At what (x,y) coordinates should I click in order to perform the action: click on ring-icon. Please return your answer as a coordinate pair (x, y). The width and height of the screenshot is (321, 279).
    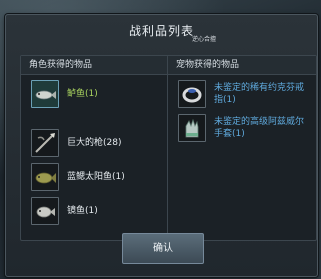
    Looking at the image, I should click on (192, 94).